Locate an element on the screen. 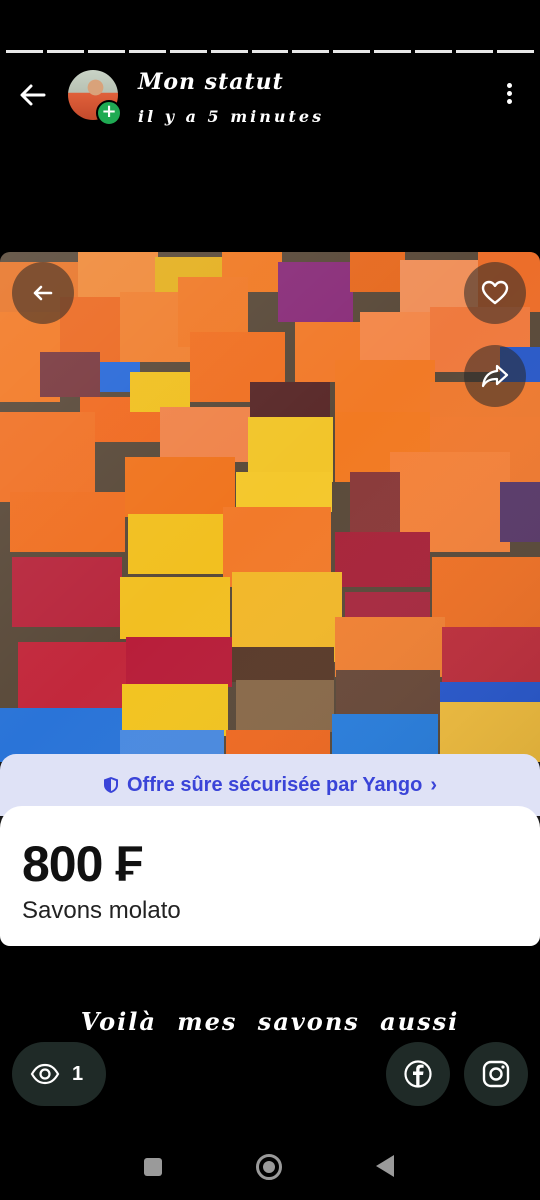 This screenshot has width=540, height=1200. back-button is located at coordinates (33, 95).